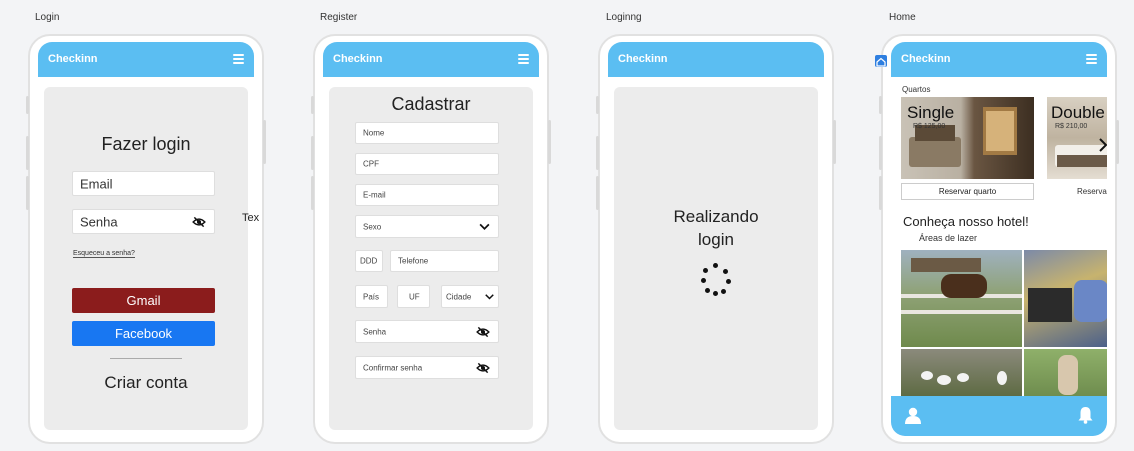  Describe the element at coordinates (251, 218) in the screenshot. I see `stray-text-label: Tex` at that location.